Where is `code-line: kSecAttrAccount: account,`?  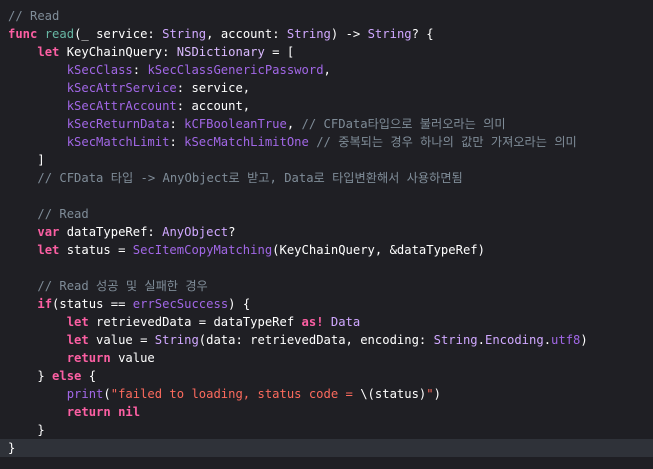 code-line: kSecAttrAccount: account, is located at coordinates (129, 106).